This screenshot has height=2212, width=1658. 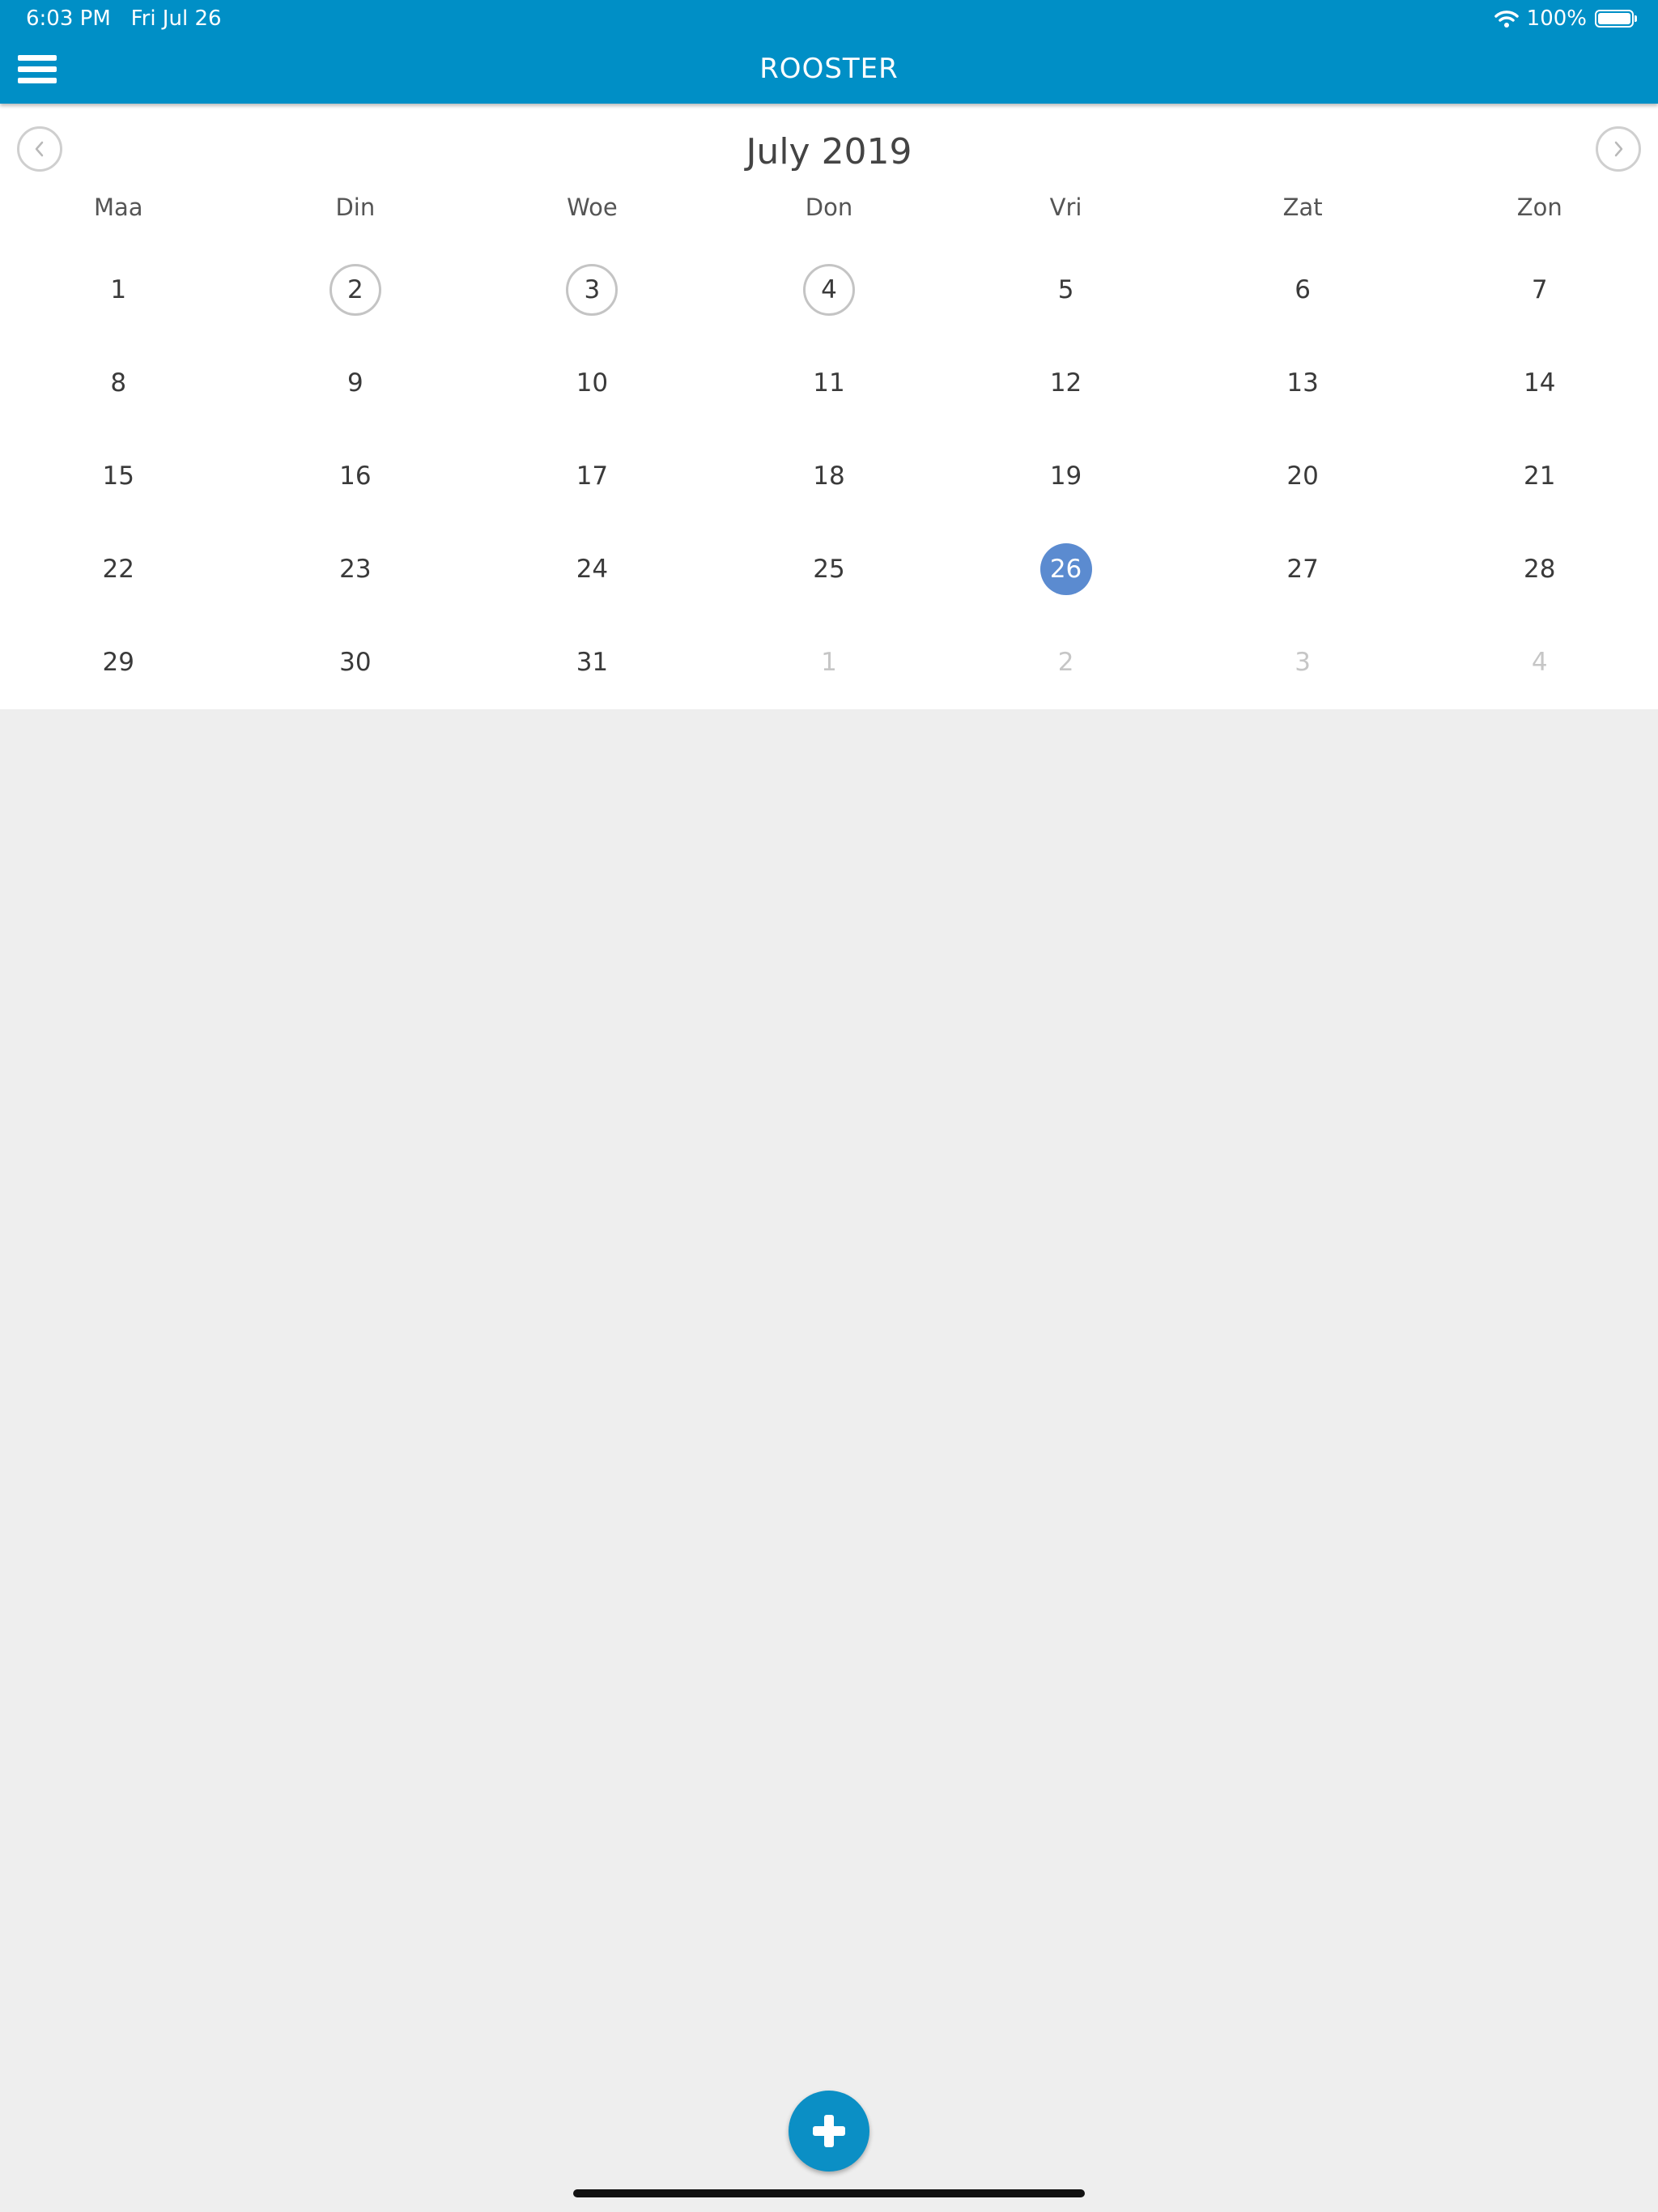 I want to click on status-bar-time: 6:03 PM Fri Jul 26, so click(x=124, y=19).